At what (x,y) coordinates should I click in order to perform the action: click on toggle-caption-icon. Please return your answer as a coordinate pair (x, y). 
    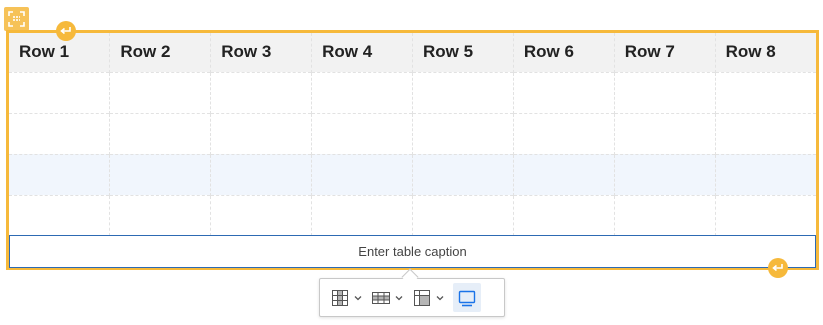
    Looking at the image, I should click on (467, 298).